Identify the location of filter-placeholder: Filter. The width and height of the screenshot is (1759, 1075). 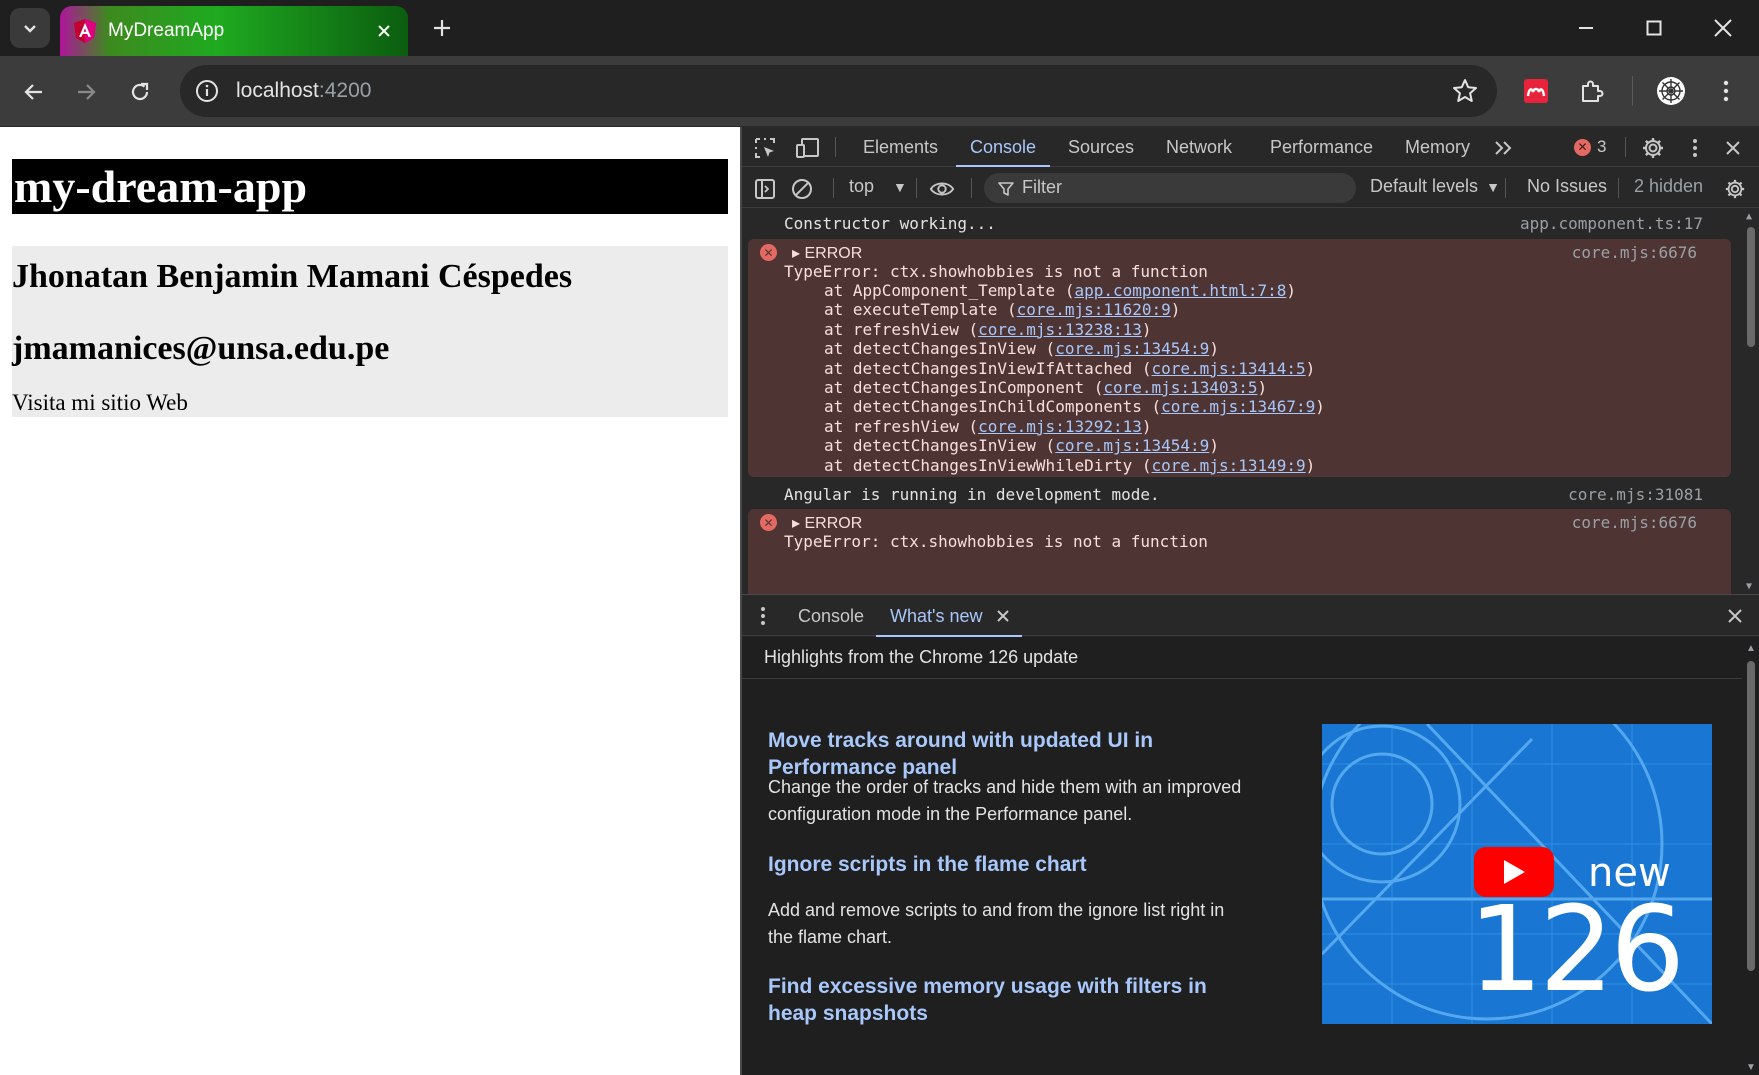
(1042, 187).